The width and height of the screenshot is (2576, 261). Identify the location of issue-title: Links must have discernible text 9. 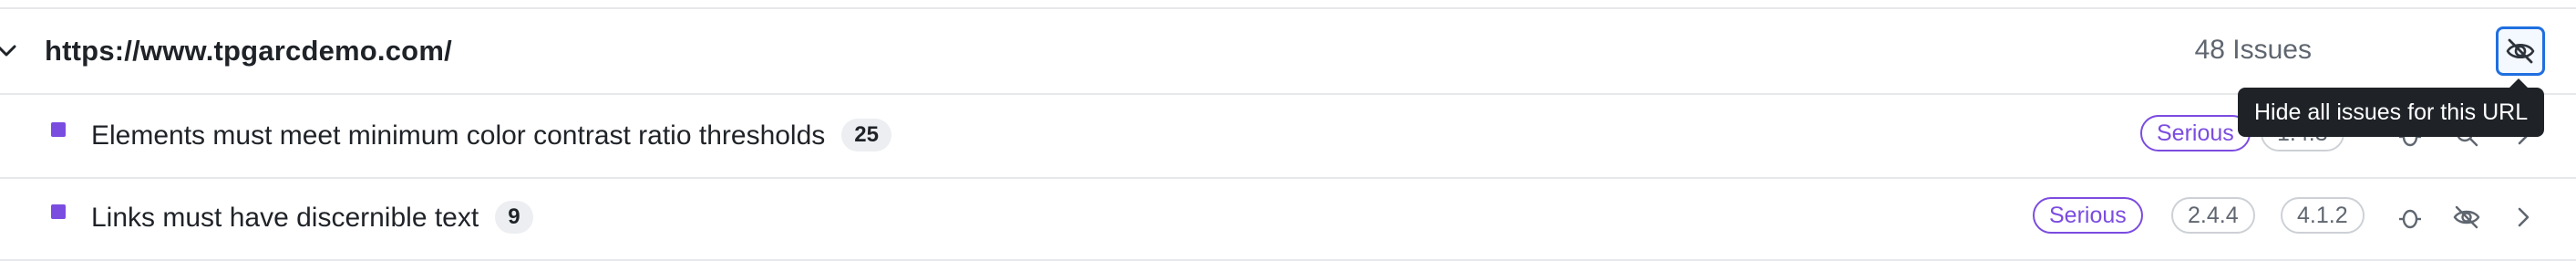
(312, 217).